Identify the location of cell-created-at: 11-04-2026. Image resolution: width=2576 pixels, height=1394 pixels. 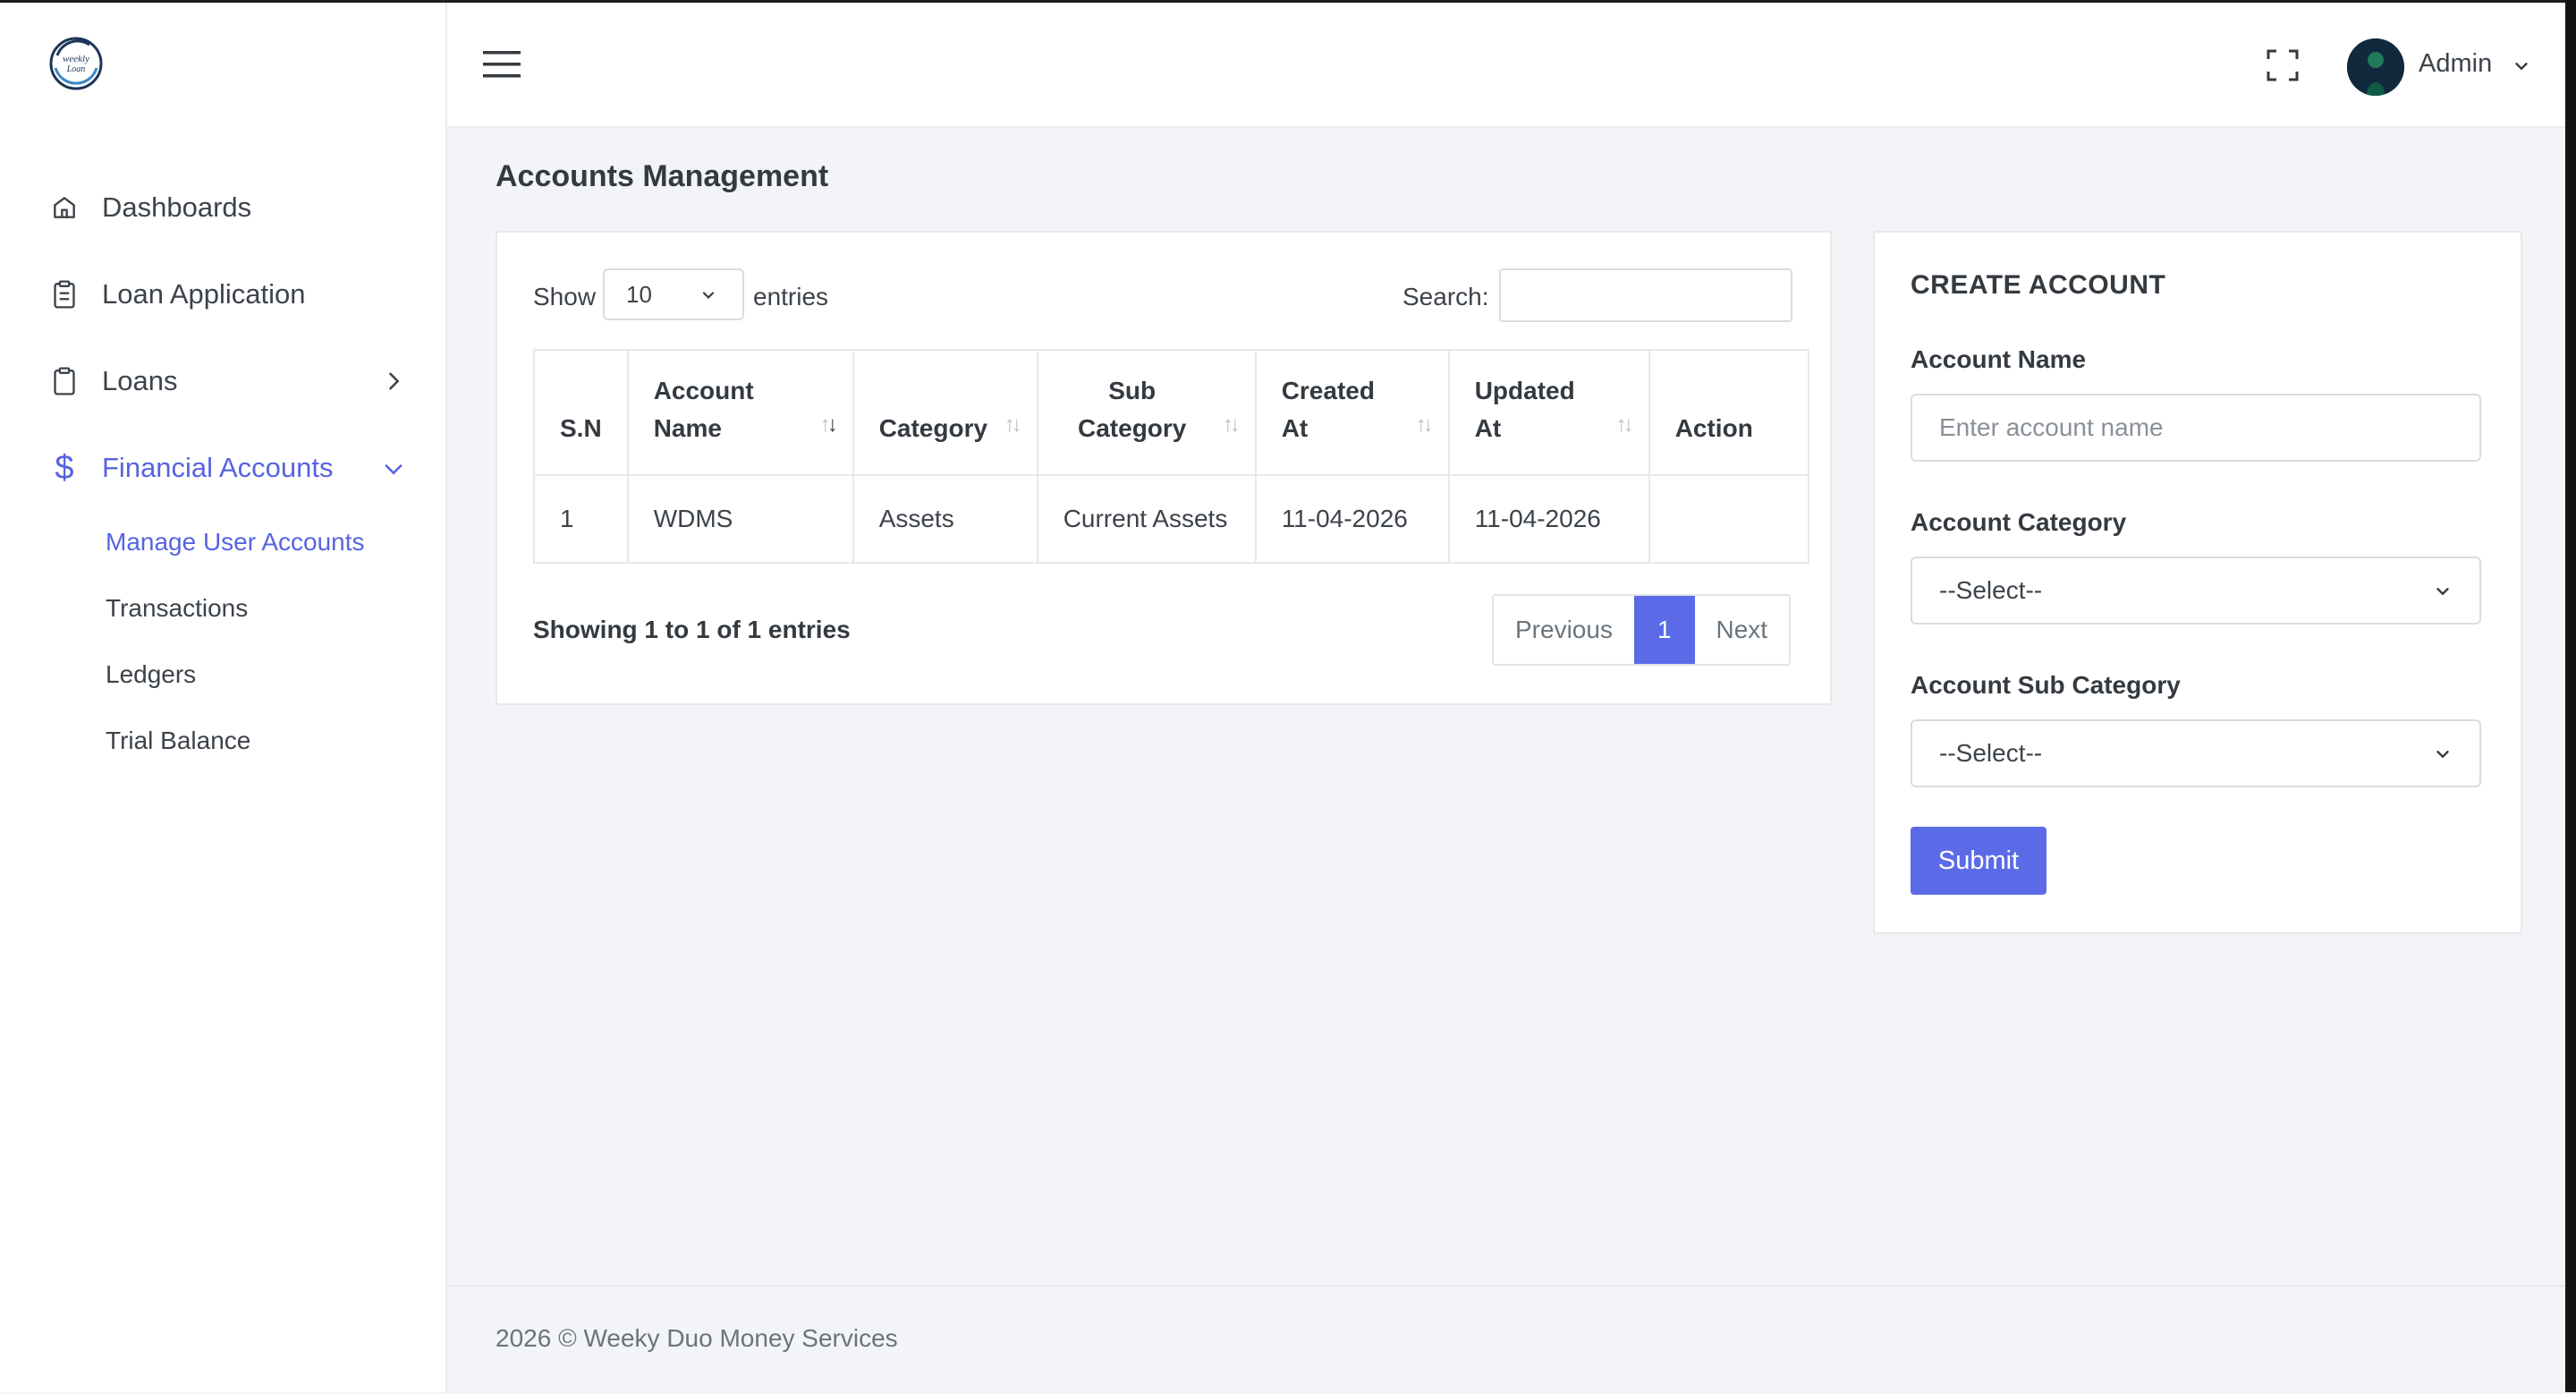
(1352, 519).